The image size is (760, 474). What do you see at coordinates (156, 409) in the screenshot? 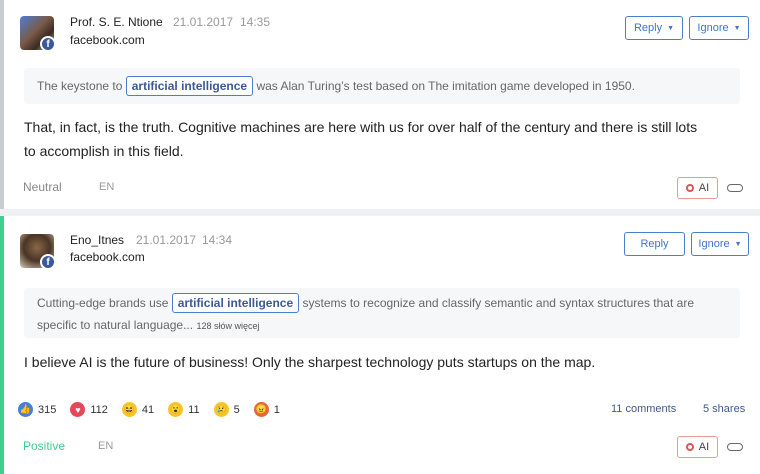
I see `reactions-bar: 👍 315 ♥ 112 😆 41 😮 11 😢 5 😠 1` at bounding box center [156, 409].